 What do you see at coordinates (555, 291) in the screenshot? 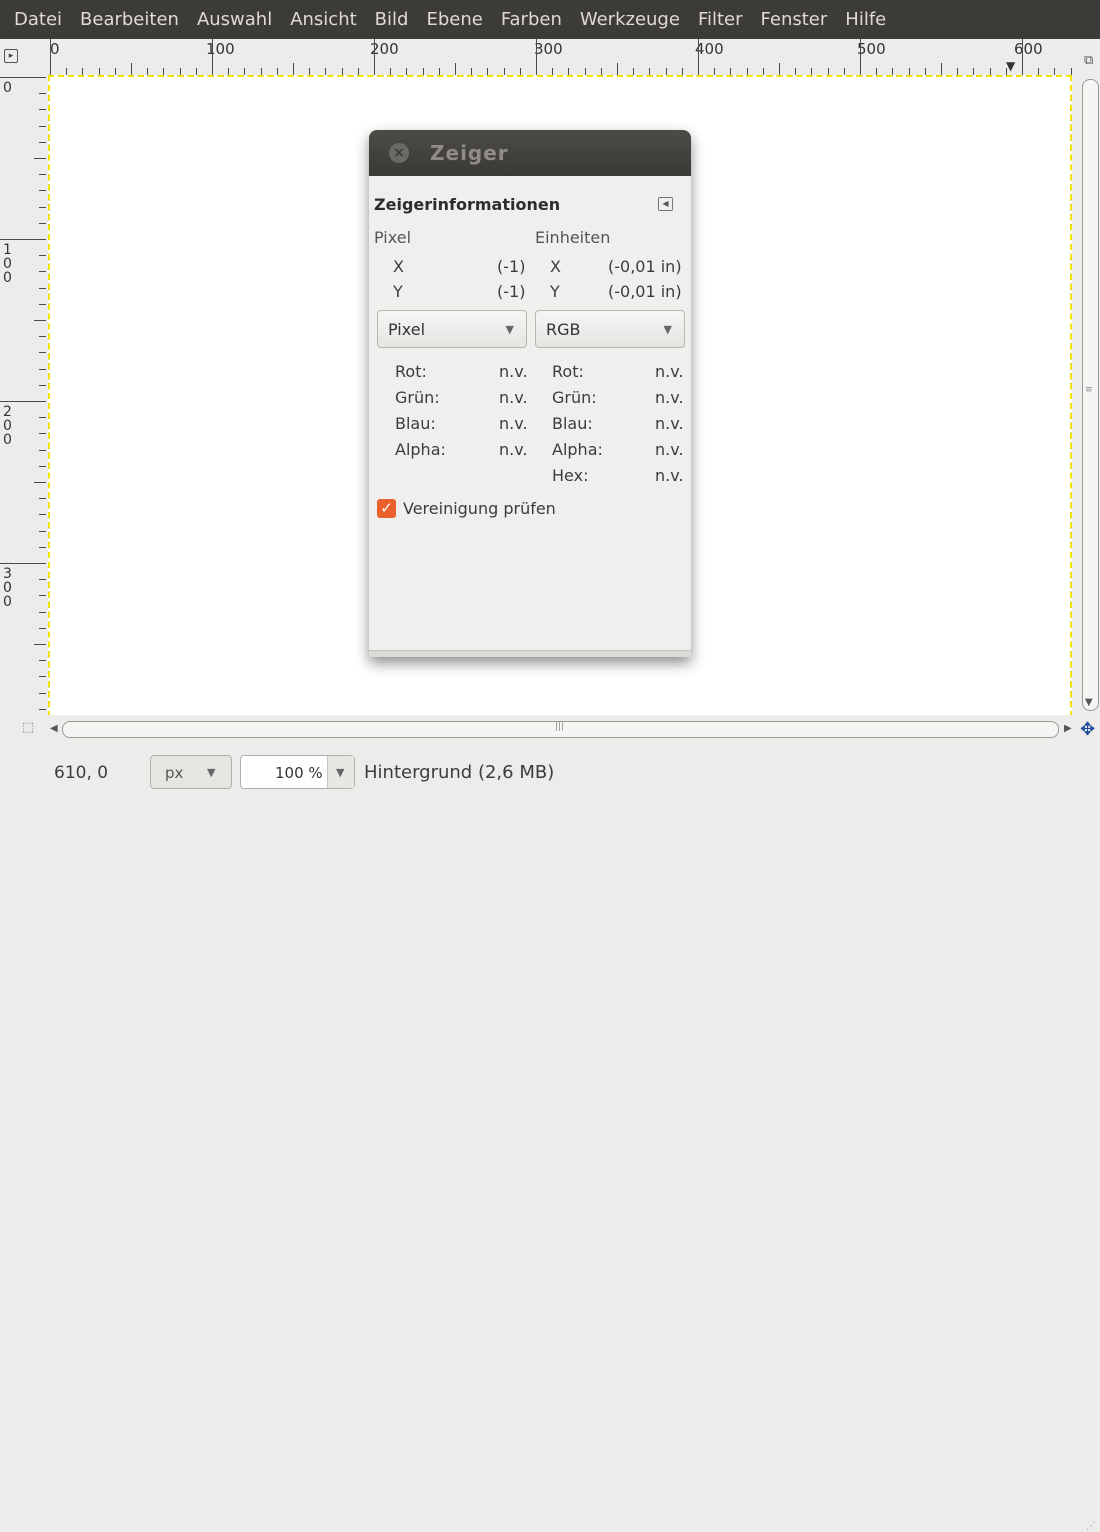
I see `units-y-label: Y` at bounding box center [555, 291].